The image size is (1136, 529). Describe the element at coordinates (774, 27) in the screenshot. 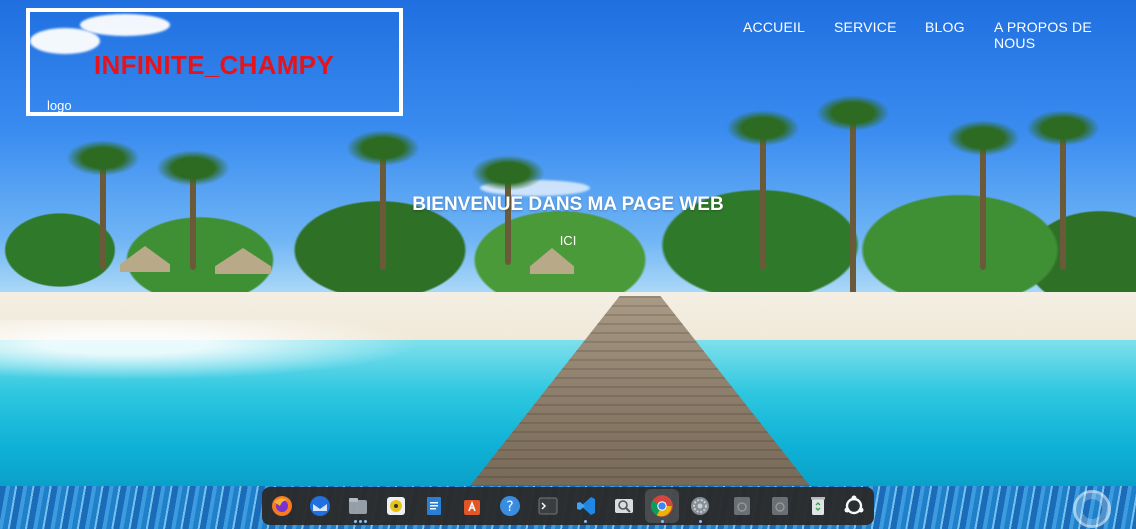

I see `nav-item-accueil: ACCUEIL` at that location.